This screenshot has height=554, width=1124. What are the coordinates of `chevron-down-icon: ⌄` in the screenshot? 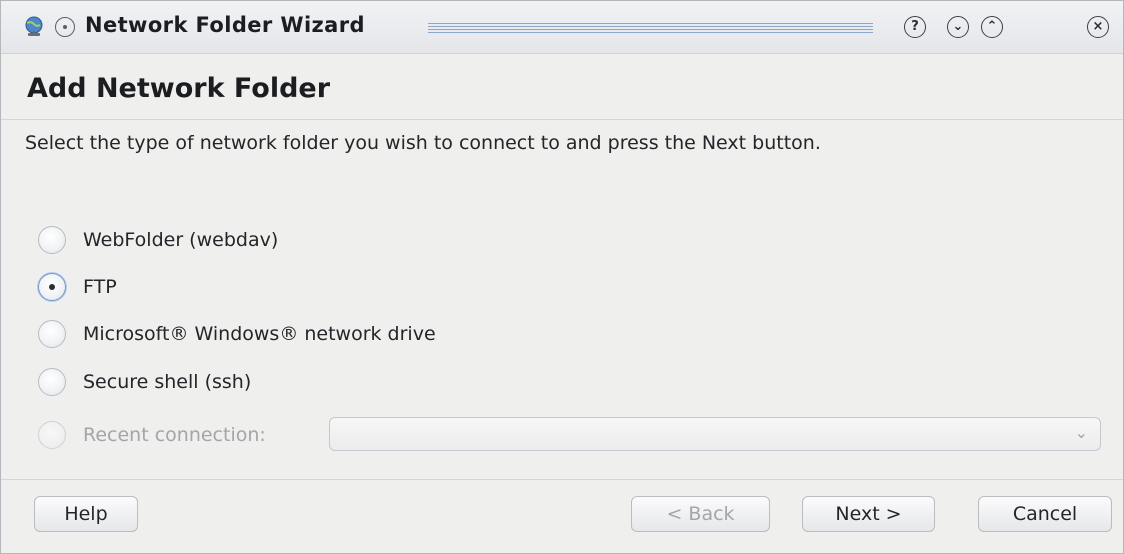 It's located at (1081, 432).